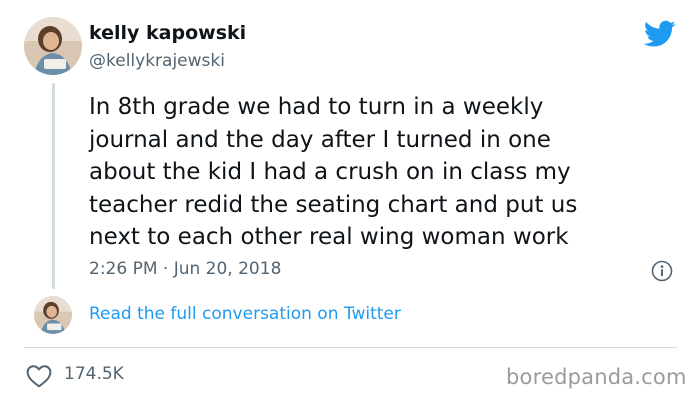 The width and height of the screenshot is (700, 400). What do you see at coordinates (596, 377) in the screenshot?
I see `watermark: boredpanda.com` at bounding box center [596, 377].